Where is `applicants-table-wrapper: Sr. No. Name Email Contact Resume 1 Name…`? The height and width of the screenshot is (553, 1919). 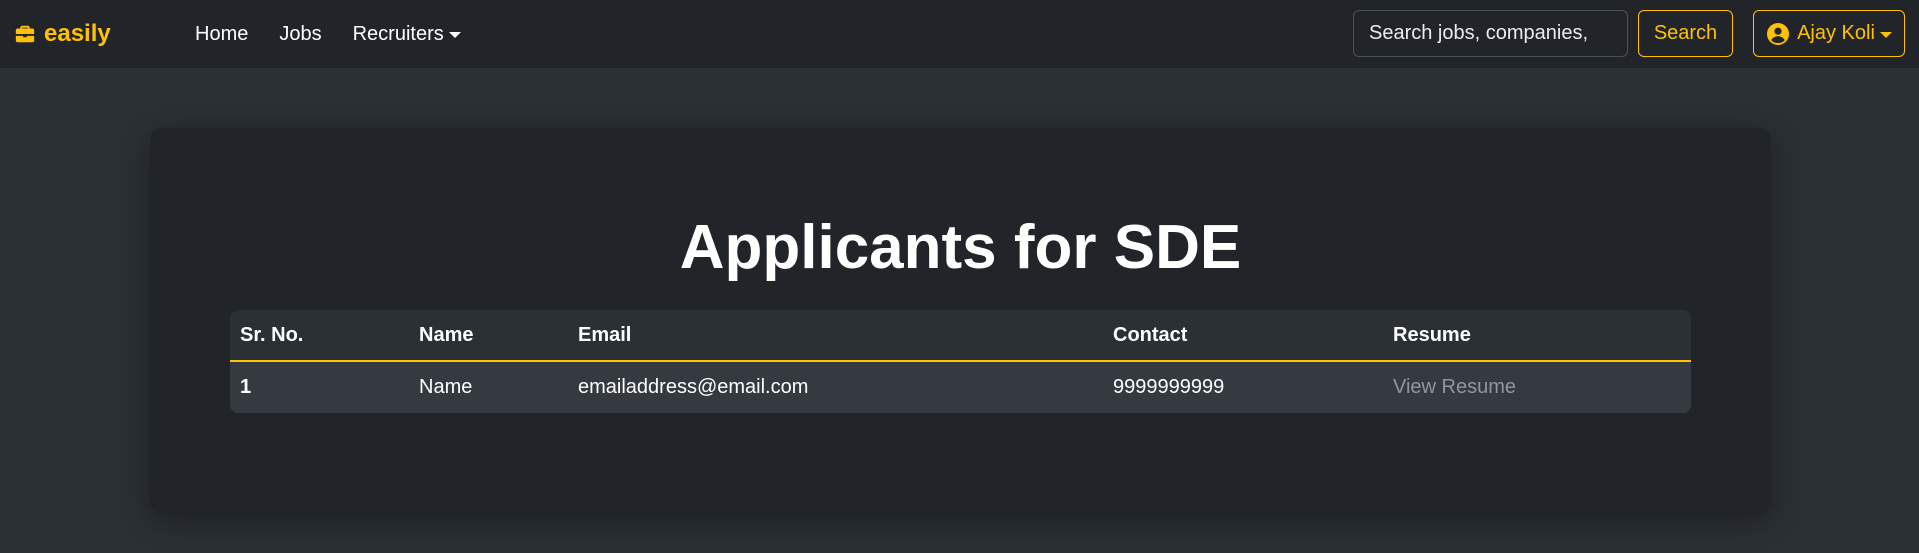
applicants-table-wrapper: Sr. No. Name Email Contact Resume 1 Name… is located at coordinates (960, 361).